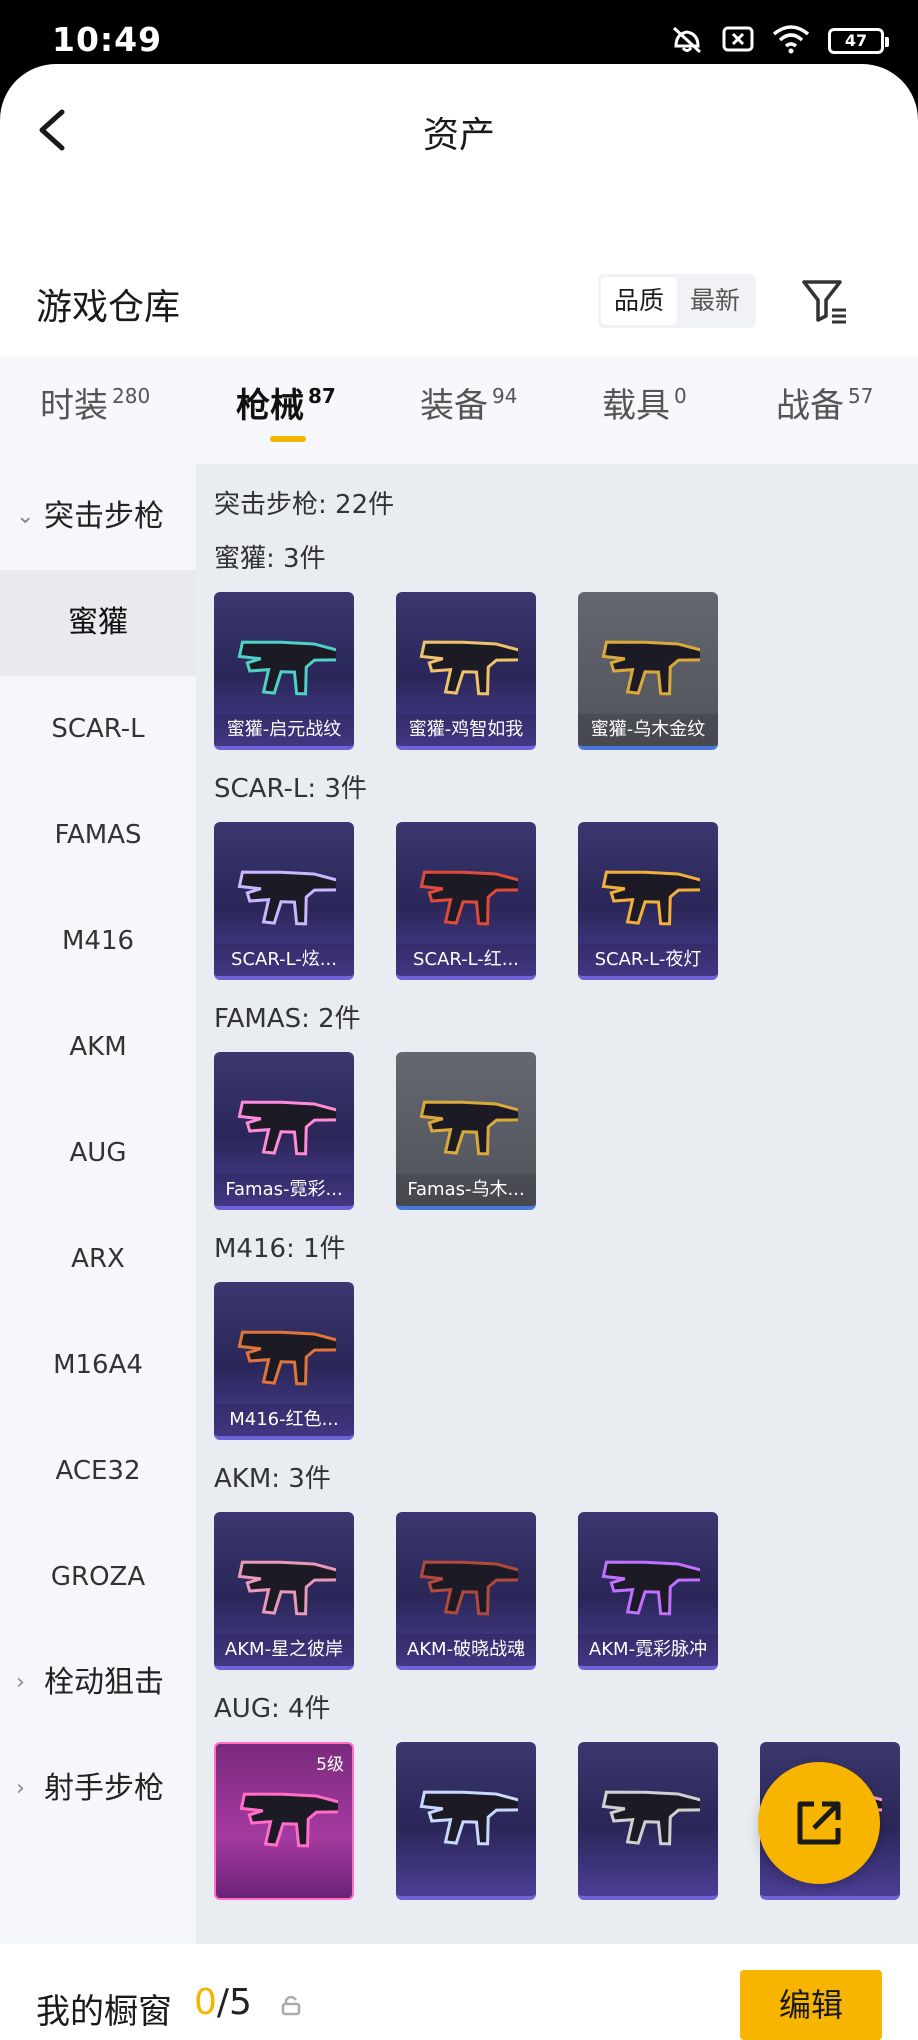 The height and width of the screenshot is (2040, 918). I want to click on sidebar-item-ace32: ACE32, so click(98, 1471).